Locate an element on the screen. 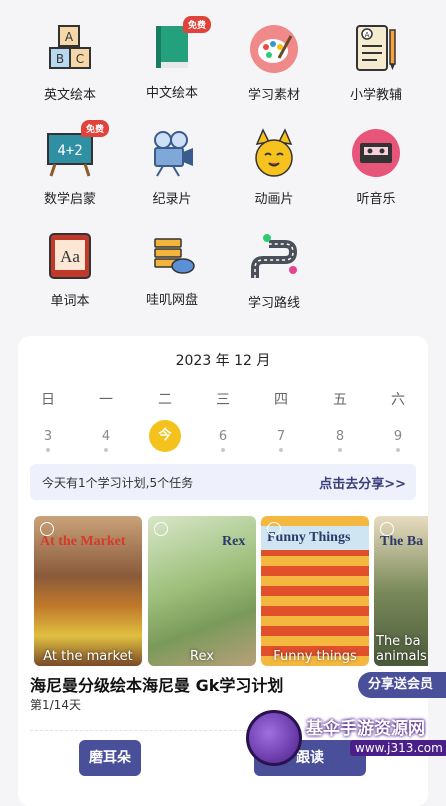 Image resolution: width=446 pixels, height=806 pixels. menu-label: 动画片 is located at coordinates (274, 199).